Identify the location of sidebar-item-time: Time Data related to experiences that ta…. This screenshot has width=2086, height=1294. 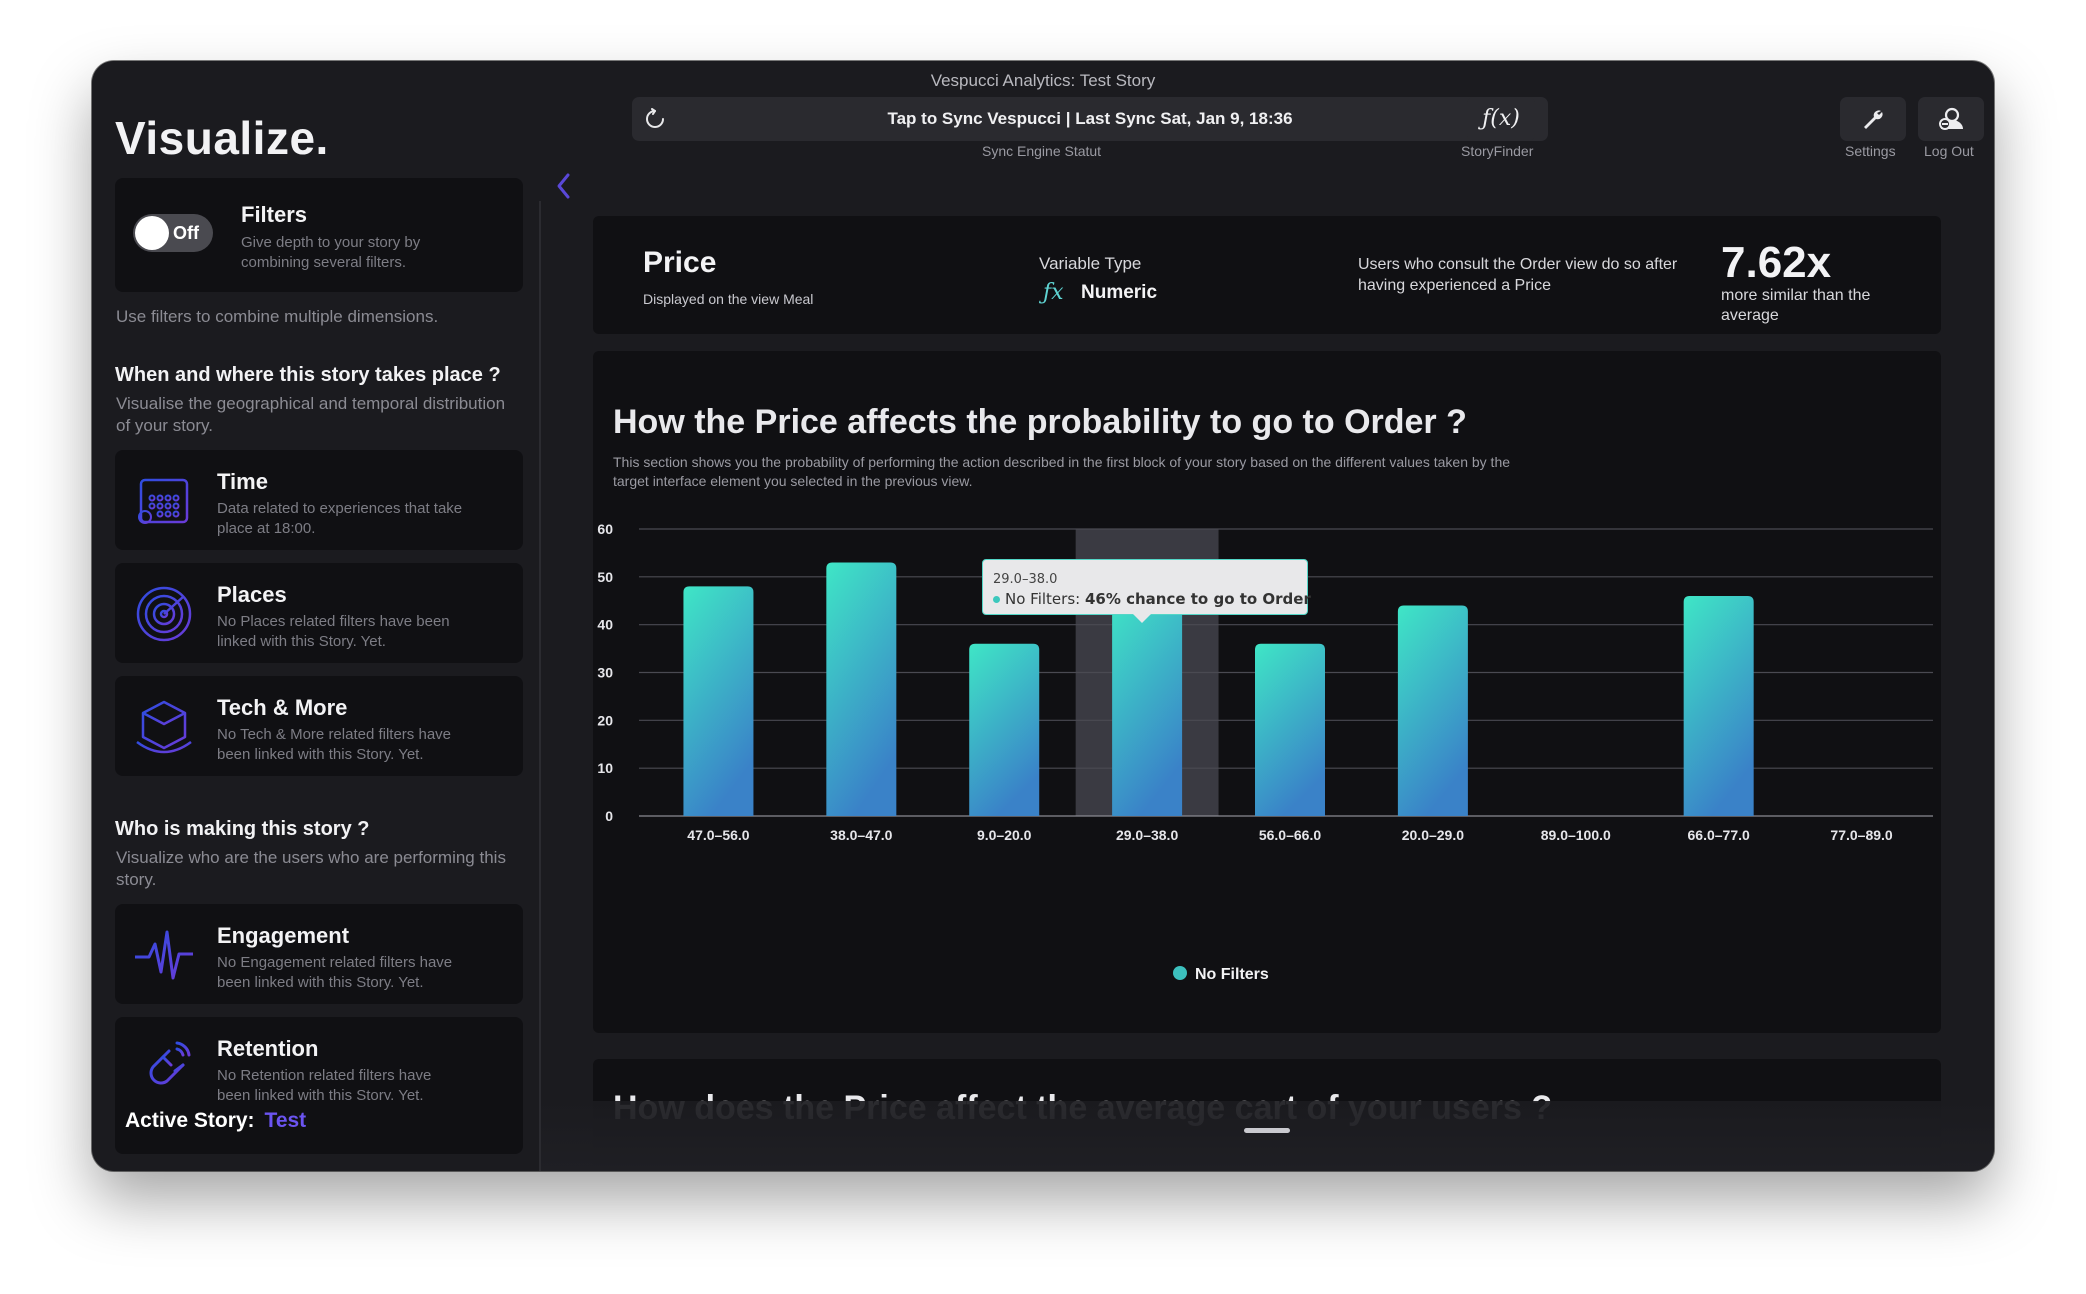
(319, 500).